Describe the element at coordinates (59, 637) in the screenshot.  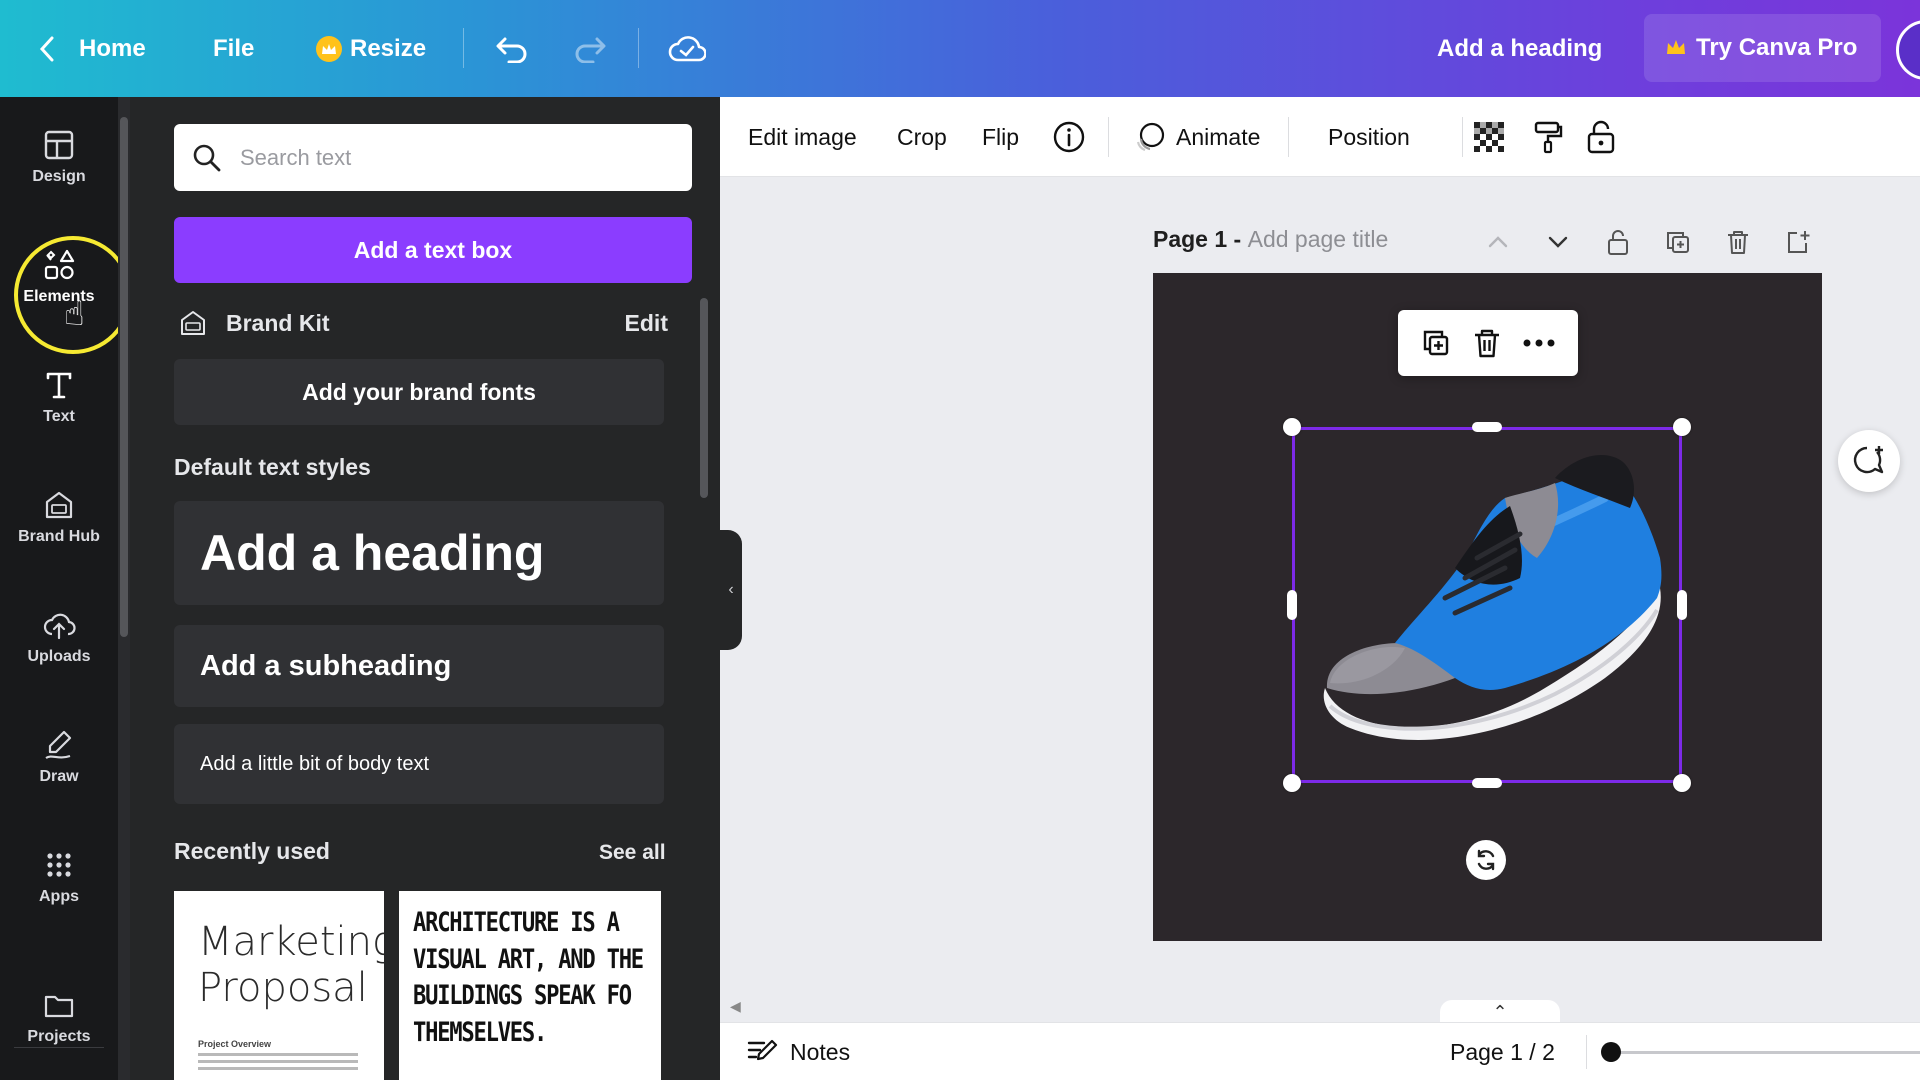
I see `nav-item-uploads: Uploads` at that location.